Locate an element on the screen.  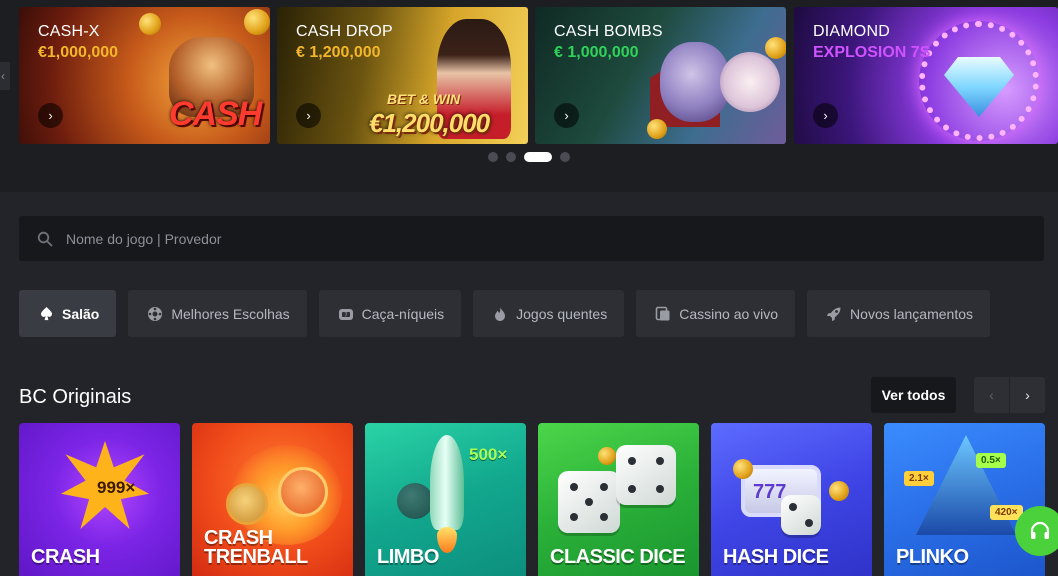
headset-icon is located at coordinates (1040, 530).